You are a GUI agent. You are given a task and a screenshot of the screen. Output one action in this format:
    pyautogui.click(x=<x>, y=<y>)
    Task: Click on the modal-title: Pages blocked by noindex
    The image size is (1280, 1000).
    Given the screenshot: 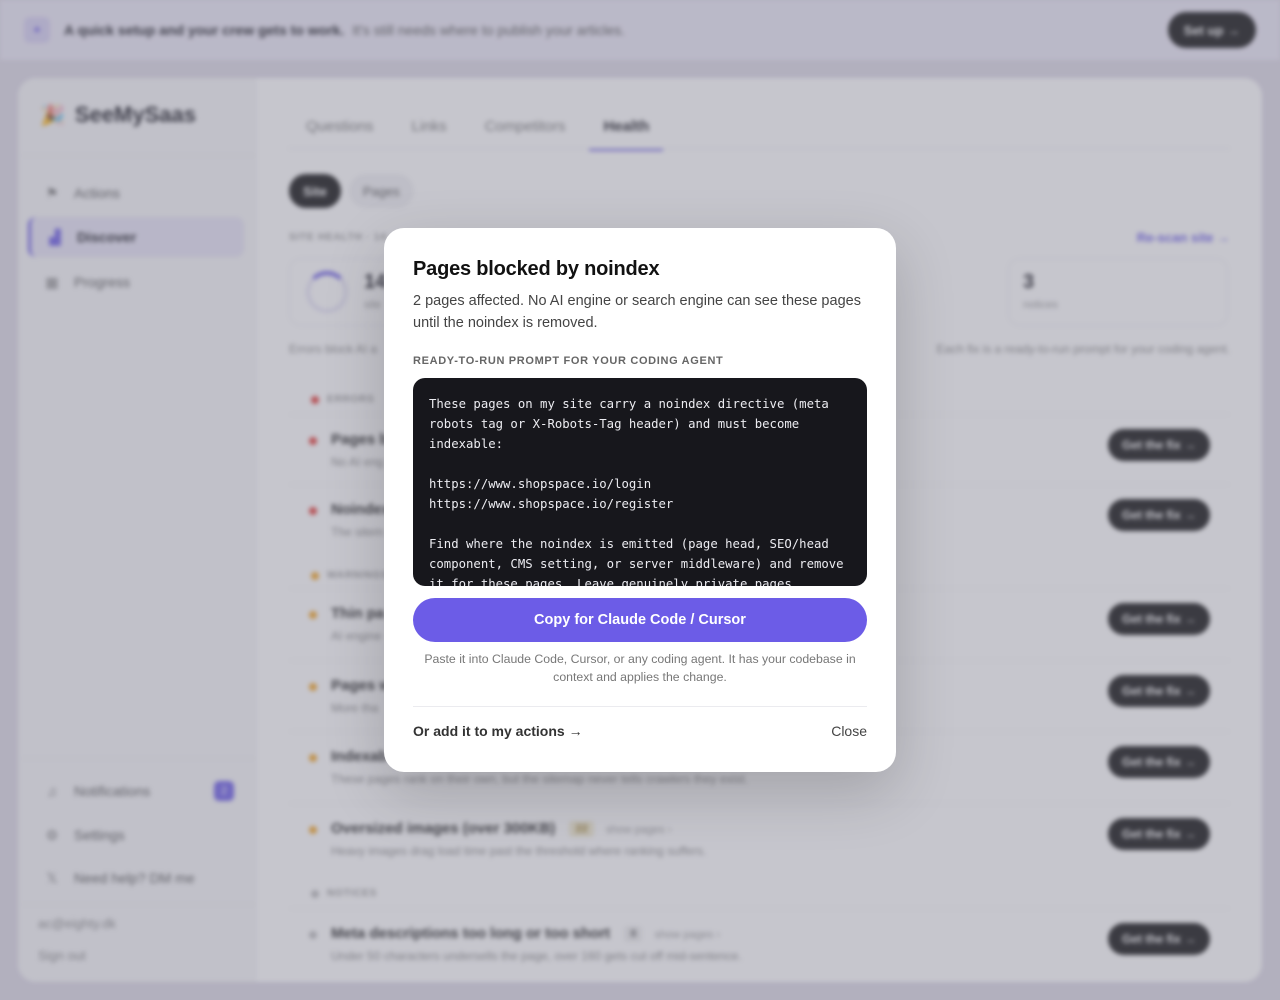 What is the action you would take?
    pyautogui.click(x=536, y=269)
    